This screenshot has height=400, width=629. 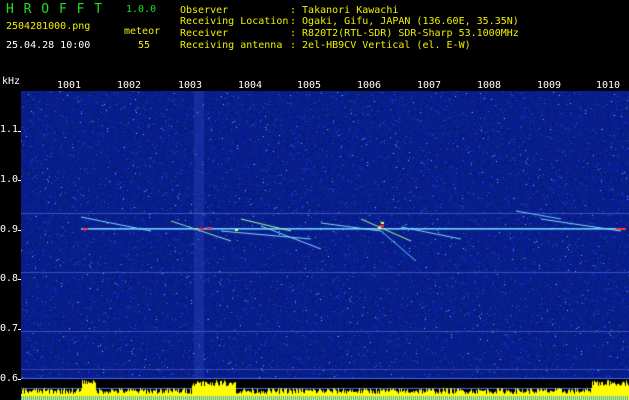 What do you see at coordinates (250, 85) in the screenshot?
I see `x-tick-label-1004: 1004` at bounding box center [250, 85].